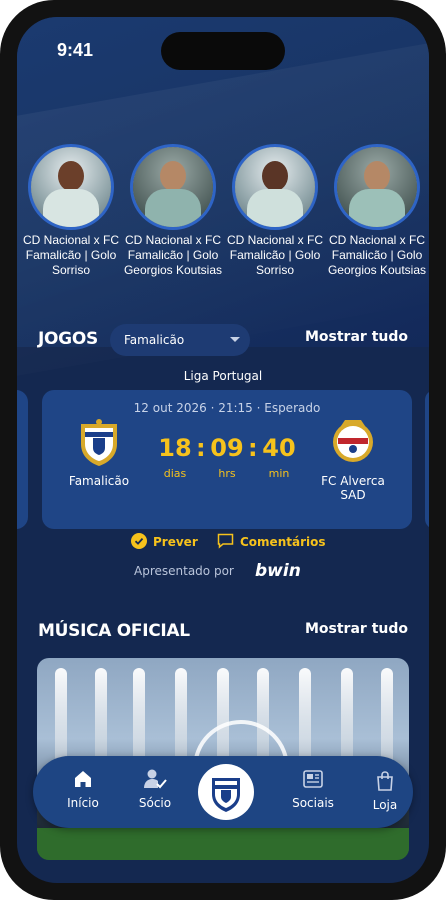 This screenshot has width=446, height=900. What do you see at coordinates (225, 541) in the screenshot?
I see `comment-icon` at bounding box center [225, 541].